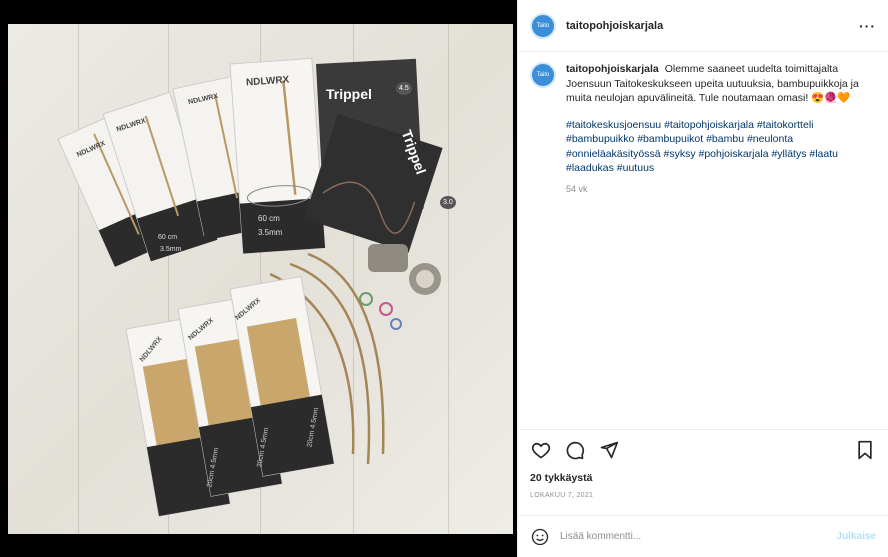 This screenshot has height=557, width=888. What do you see at coordinates (575, 450) in the screenshot?
I see `comment-icon` at bounding box center [575, 450].